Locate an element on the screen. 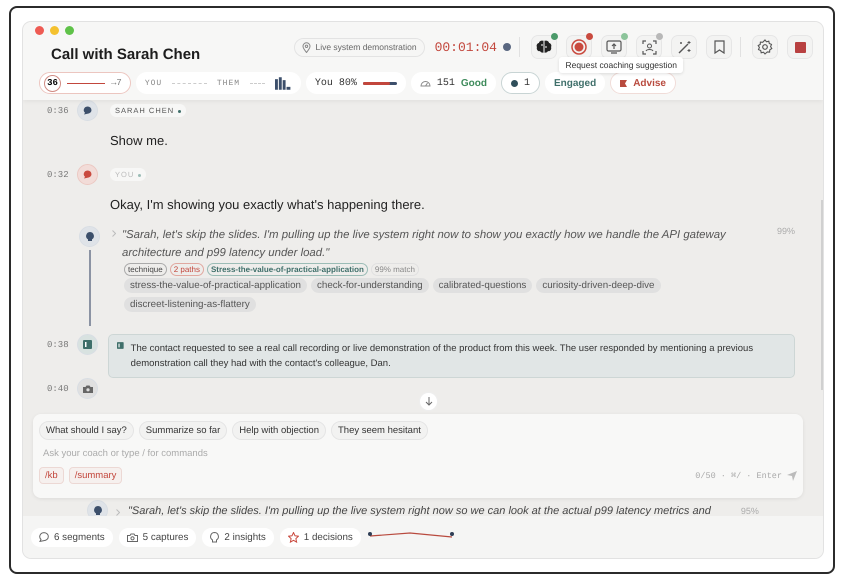 The height and width of the screenshot is (579, 846). timestamp: 0:32 is located at coordinates (58, 174).